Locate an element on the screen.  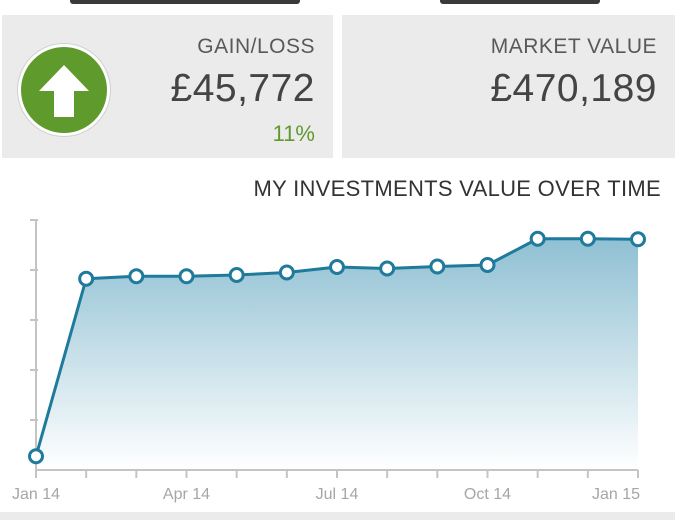
gain-loss-value: £45,772 is located at coordinates (242, 88).